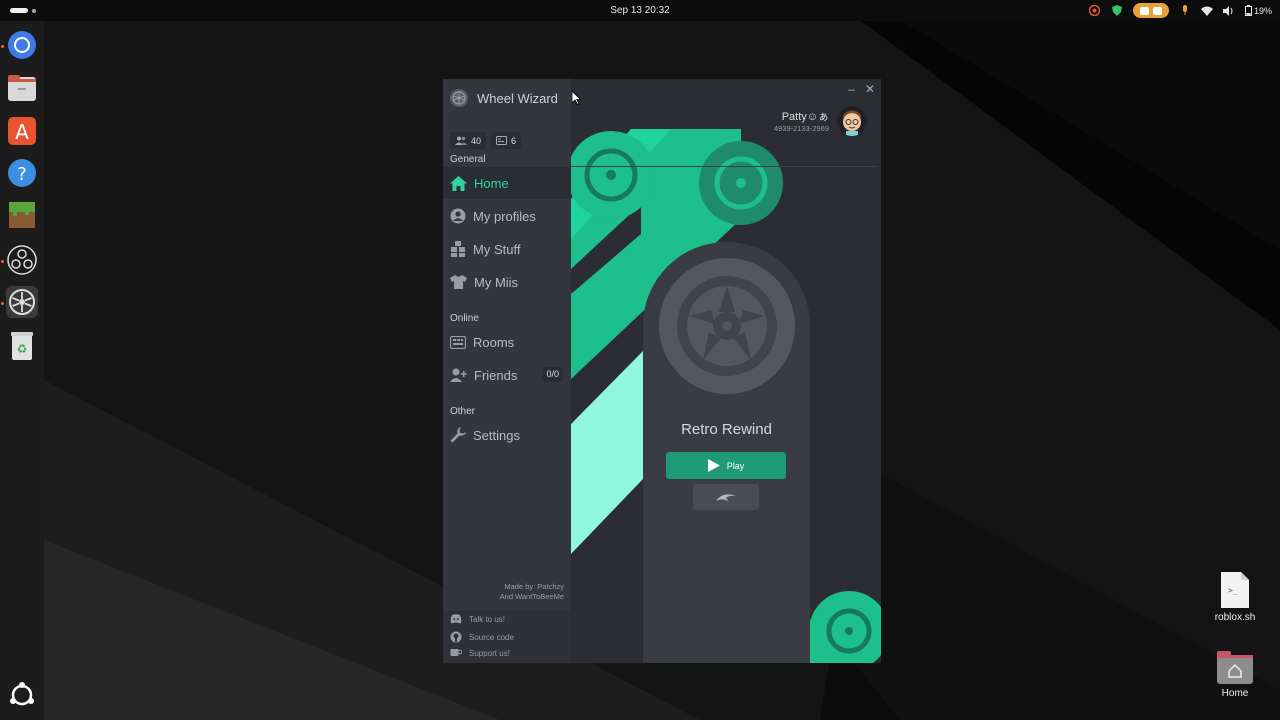 The width and height of the screenshot is (1280, 720). What do you see at coordinates (1235, 693) in the screenshot?
I see `desktop-home-label: Home` at bounding box center [1235, 693].